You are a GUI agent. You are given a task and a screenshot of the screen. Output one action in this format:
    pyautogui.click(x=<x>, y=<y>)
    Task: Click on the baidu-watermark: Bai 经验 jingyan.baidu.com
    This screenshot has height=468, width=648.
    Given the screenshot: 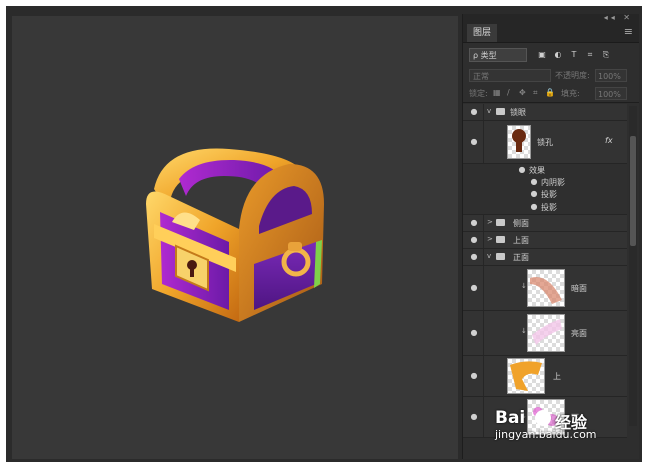 What is the action you would take?
    pyautogui.click(x=565, y=424)
    